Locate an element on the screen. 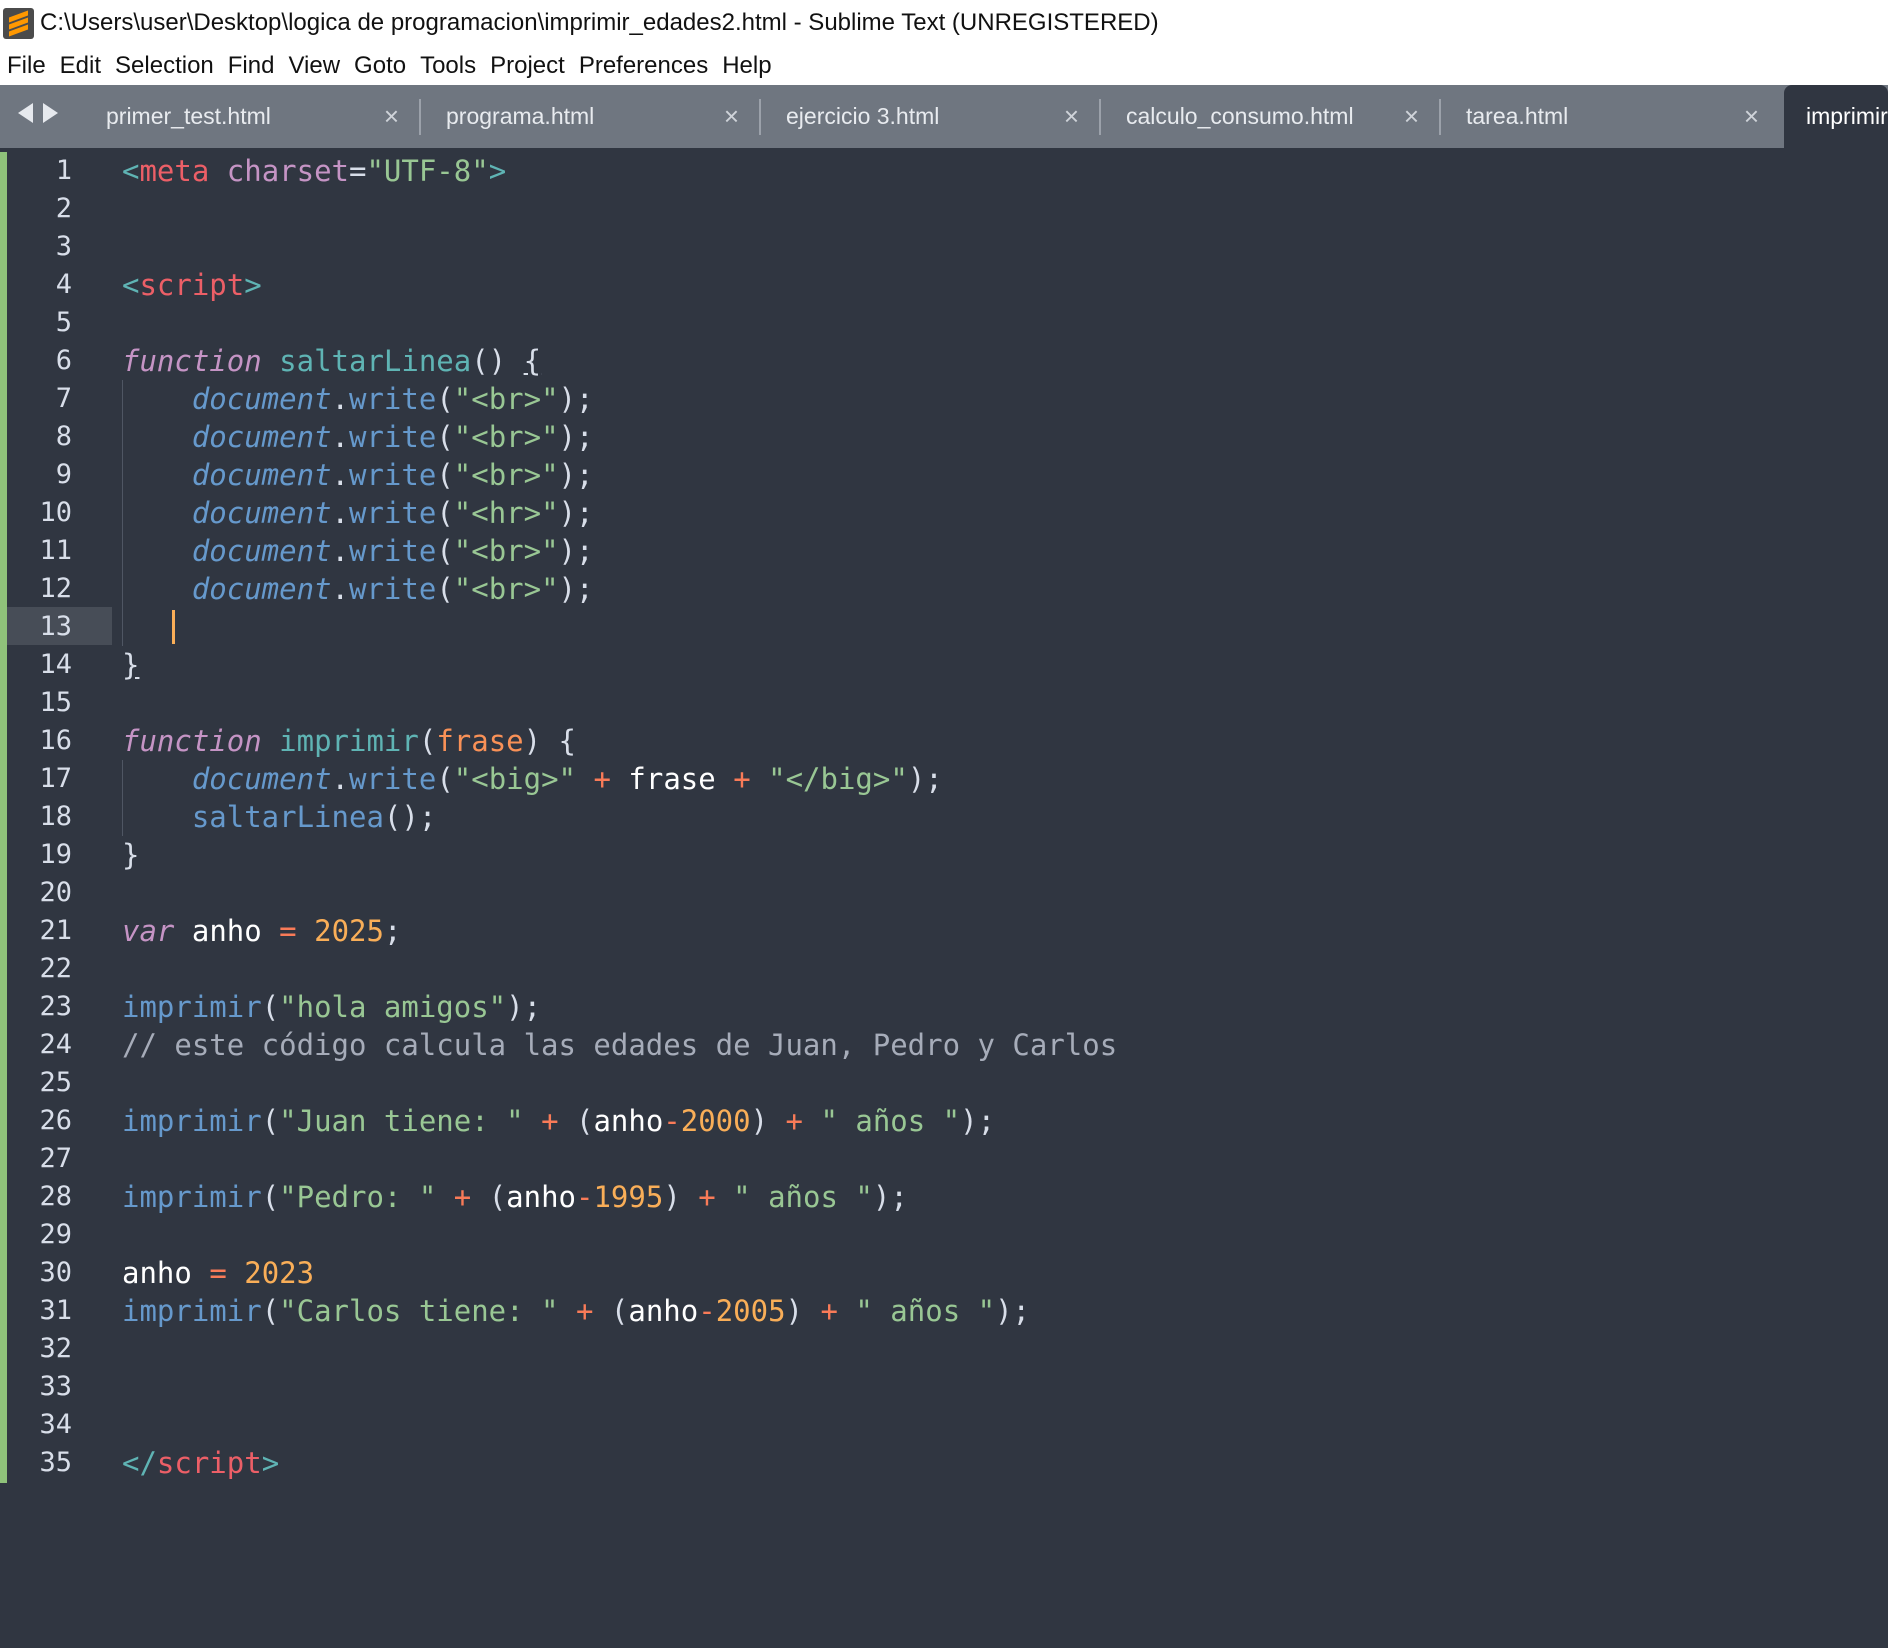 This screenshot has height=1648, width=1888. code-line: 22 is located at coordinates (944, 969).